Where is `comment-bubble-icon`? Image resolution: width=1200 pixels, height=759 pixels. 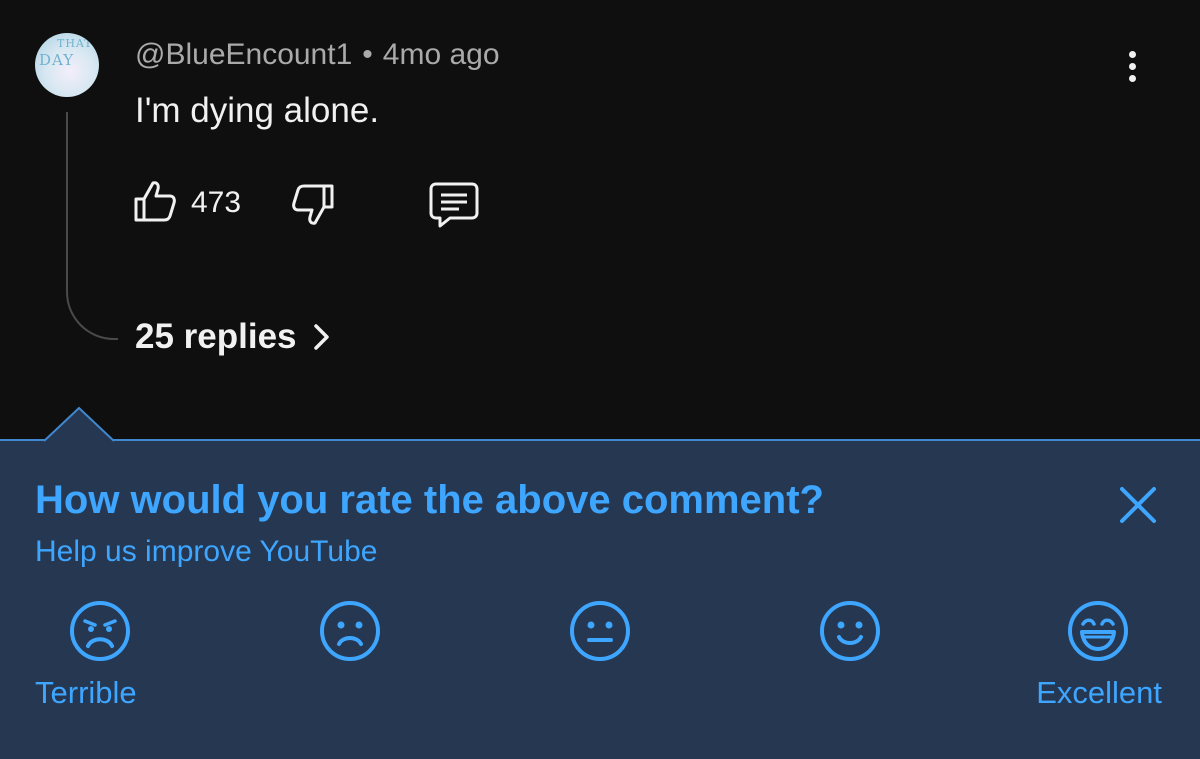
comment-bubble-icon is located at coordinates (454, 205).